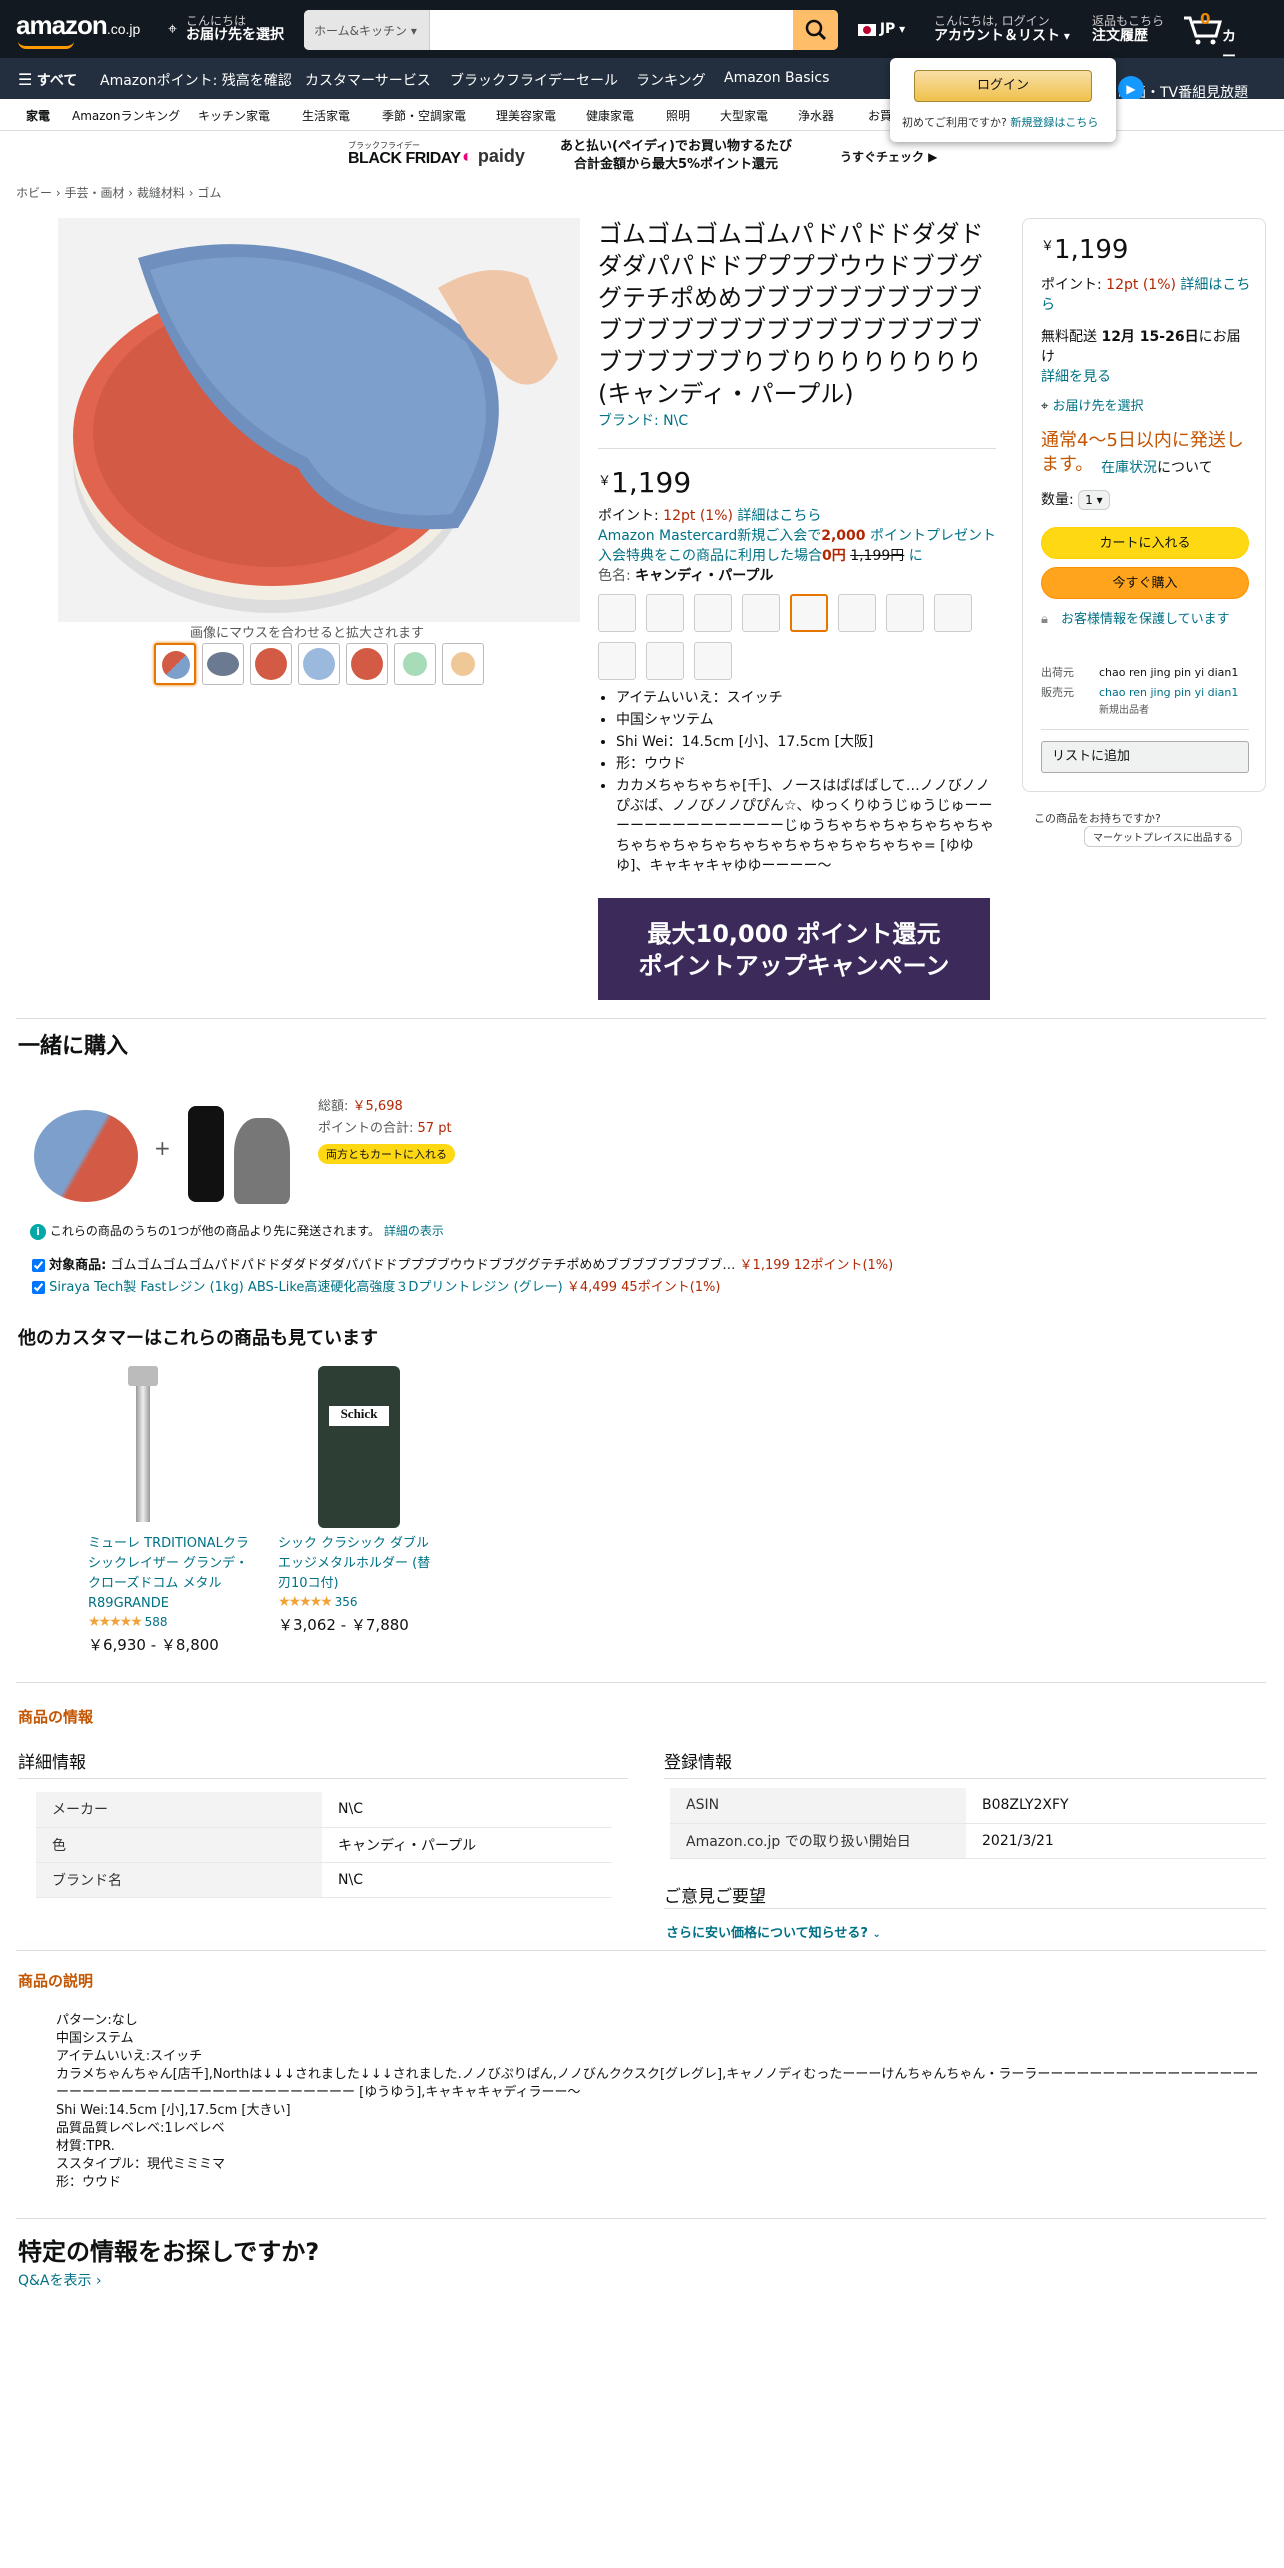 The height and width of the screenshot is (2568, 1284). What do you see at coordinates (126, 115) in the screenshot?
I see `category-link: Amazonランキング` at bounding box center [126, 115].